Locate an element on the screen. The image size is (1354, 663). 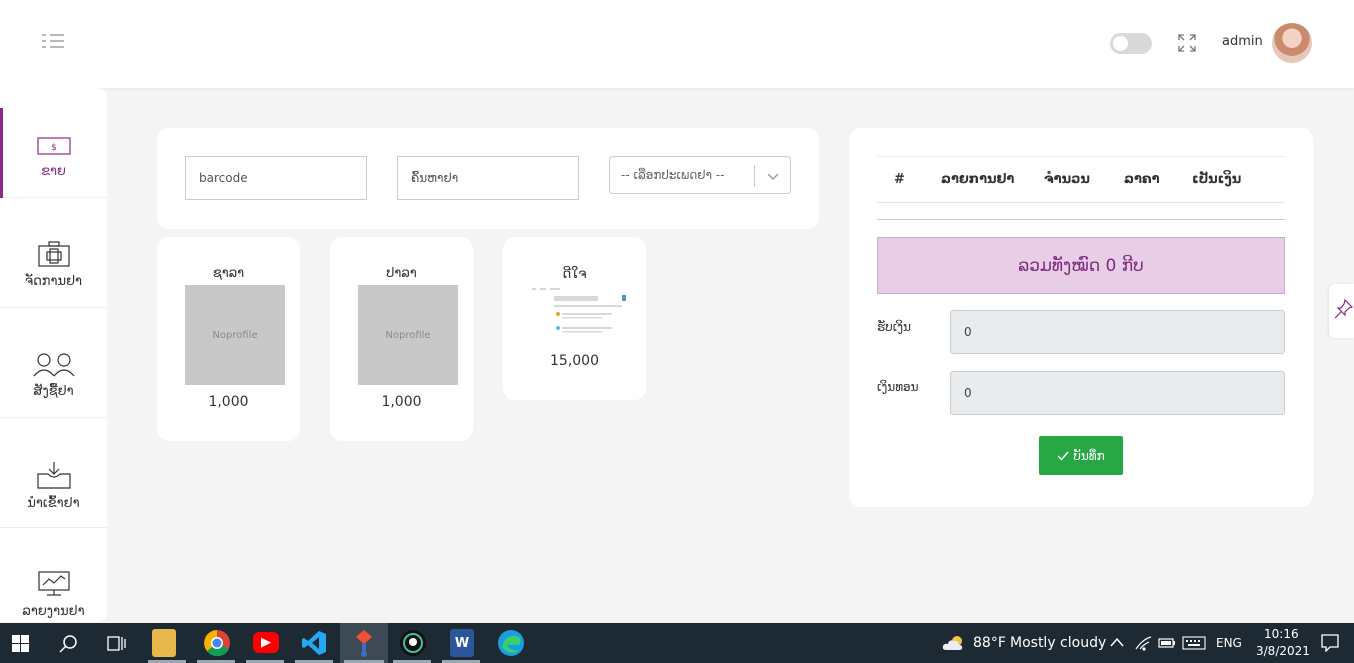
check-icon is located at coordinates (1063, 456).